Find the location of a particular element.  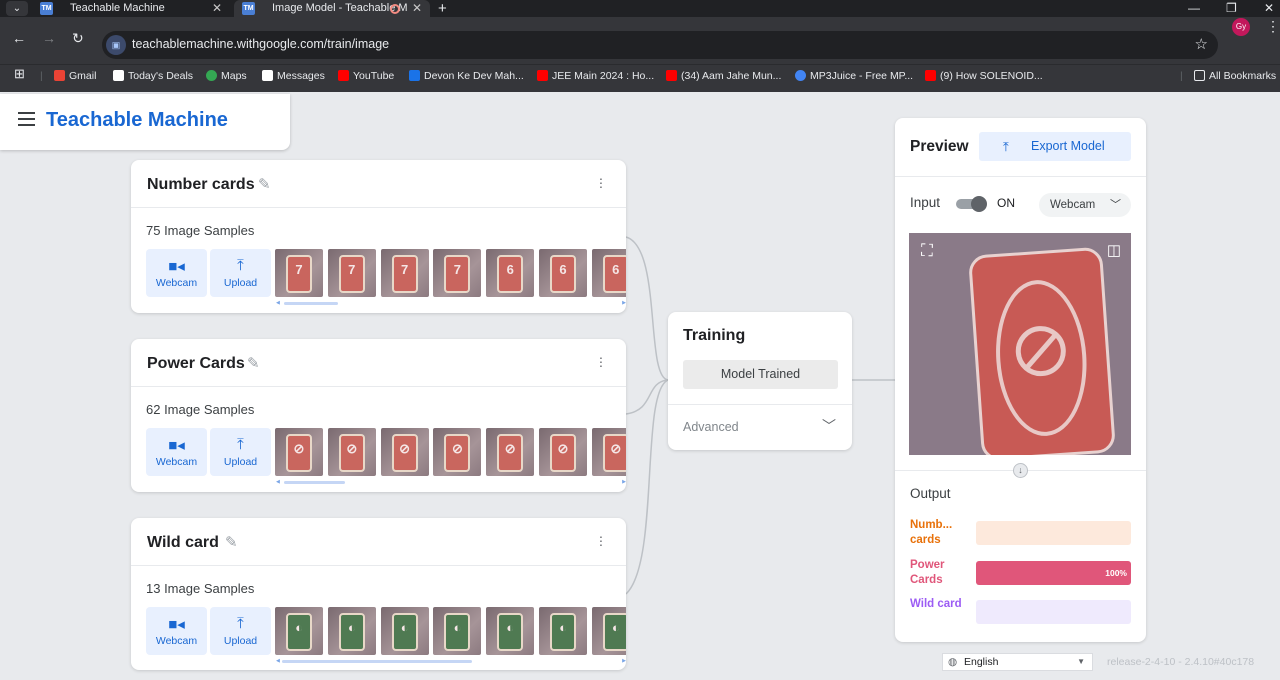

all-bookmarks: All Bookmarks is located at coordinates (1235, 76).